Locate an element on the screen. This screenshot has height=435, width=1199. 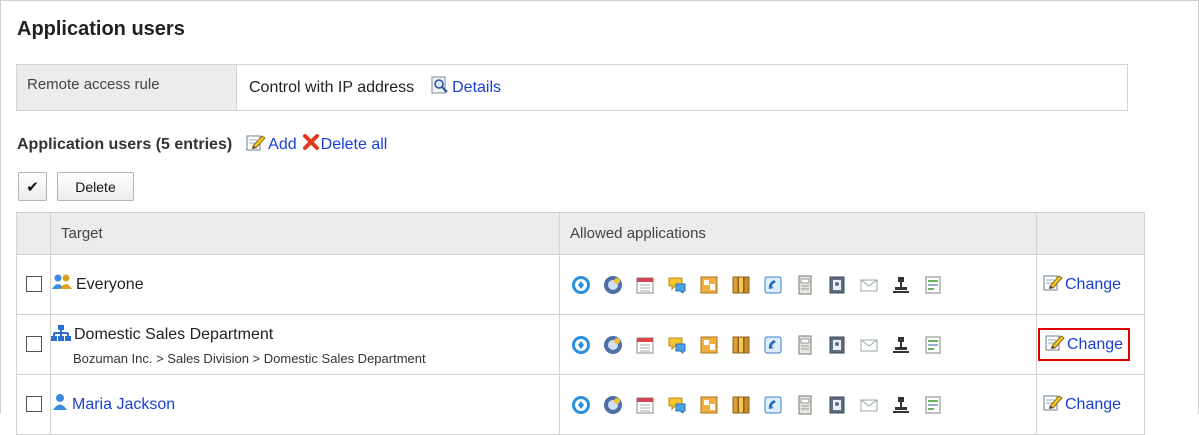
header-target: Target is located at coordinates (305, 233).